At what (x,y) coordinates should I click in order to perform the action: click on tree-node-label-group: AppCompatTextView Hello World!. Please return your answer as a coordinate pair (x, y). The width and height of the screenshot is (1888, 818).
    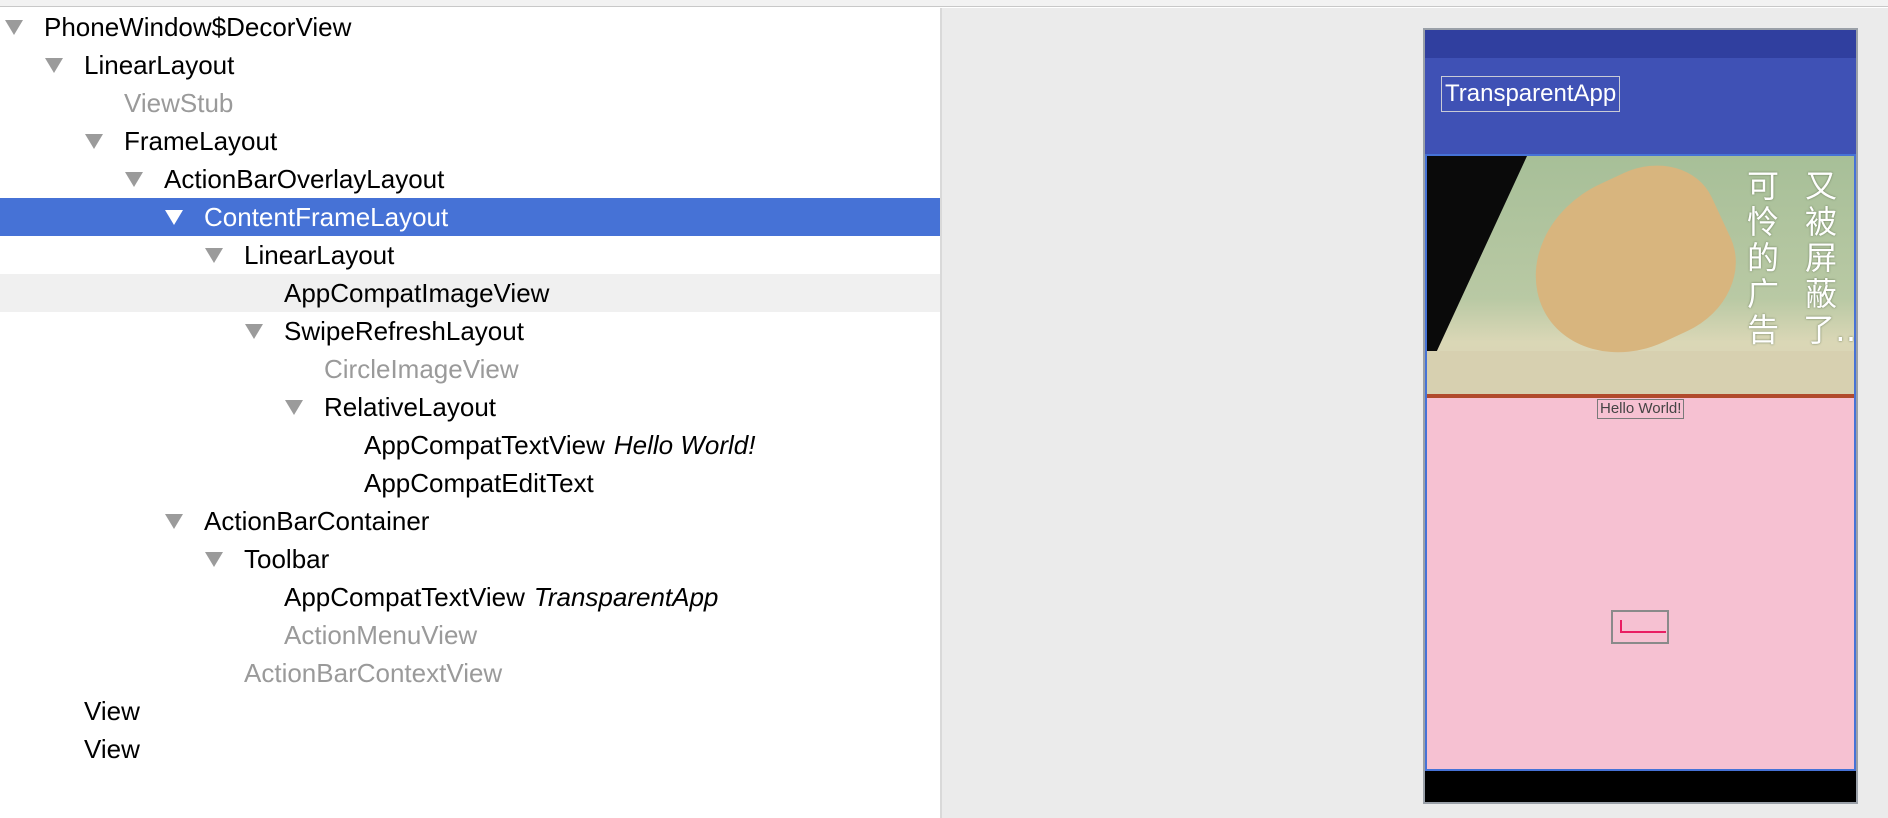
    Looking at the image, I should click on (559, 445).